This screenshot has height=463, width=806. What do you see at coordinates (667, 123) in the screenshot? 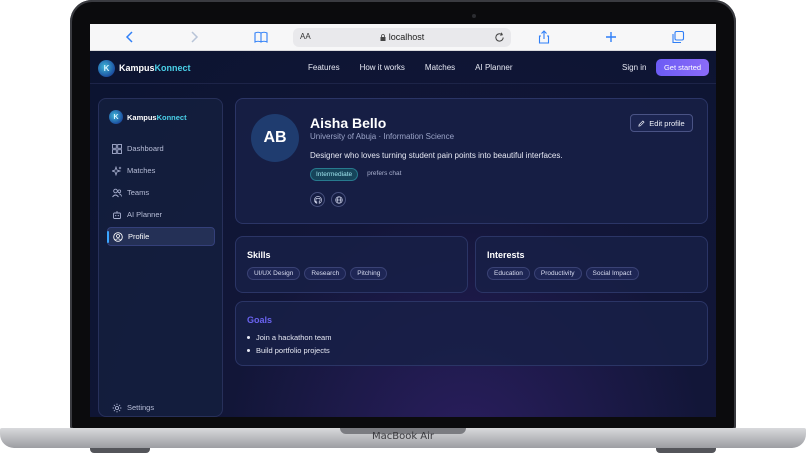
I see `edit-profile-label: Edit profile` at bounding box center [667, 123].